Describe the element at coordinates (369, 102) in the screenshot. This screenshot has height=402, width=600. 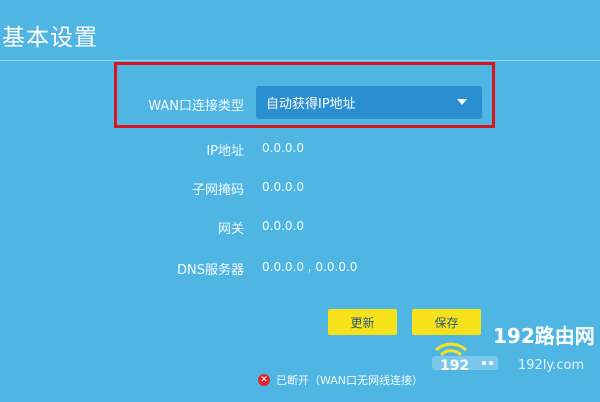
I see `wan-type-select: 自动获得IP地址` at that location.